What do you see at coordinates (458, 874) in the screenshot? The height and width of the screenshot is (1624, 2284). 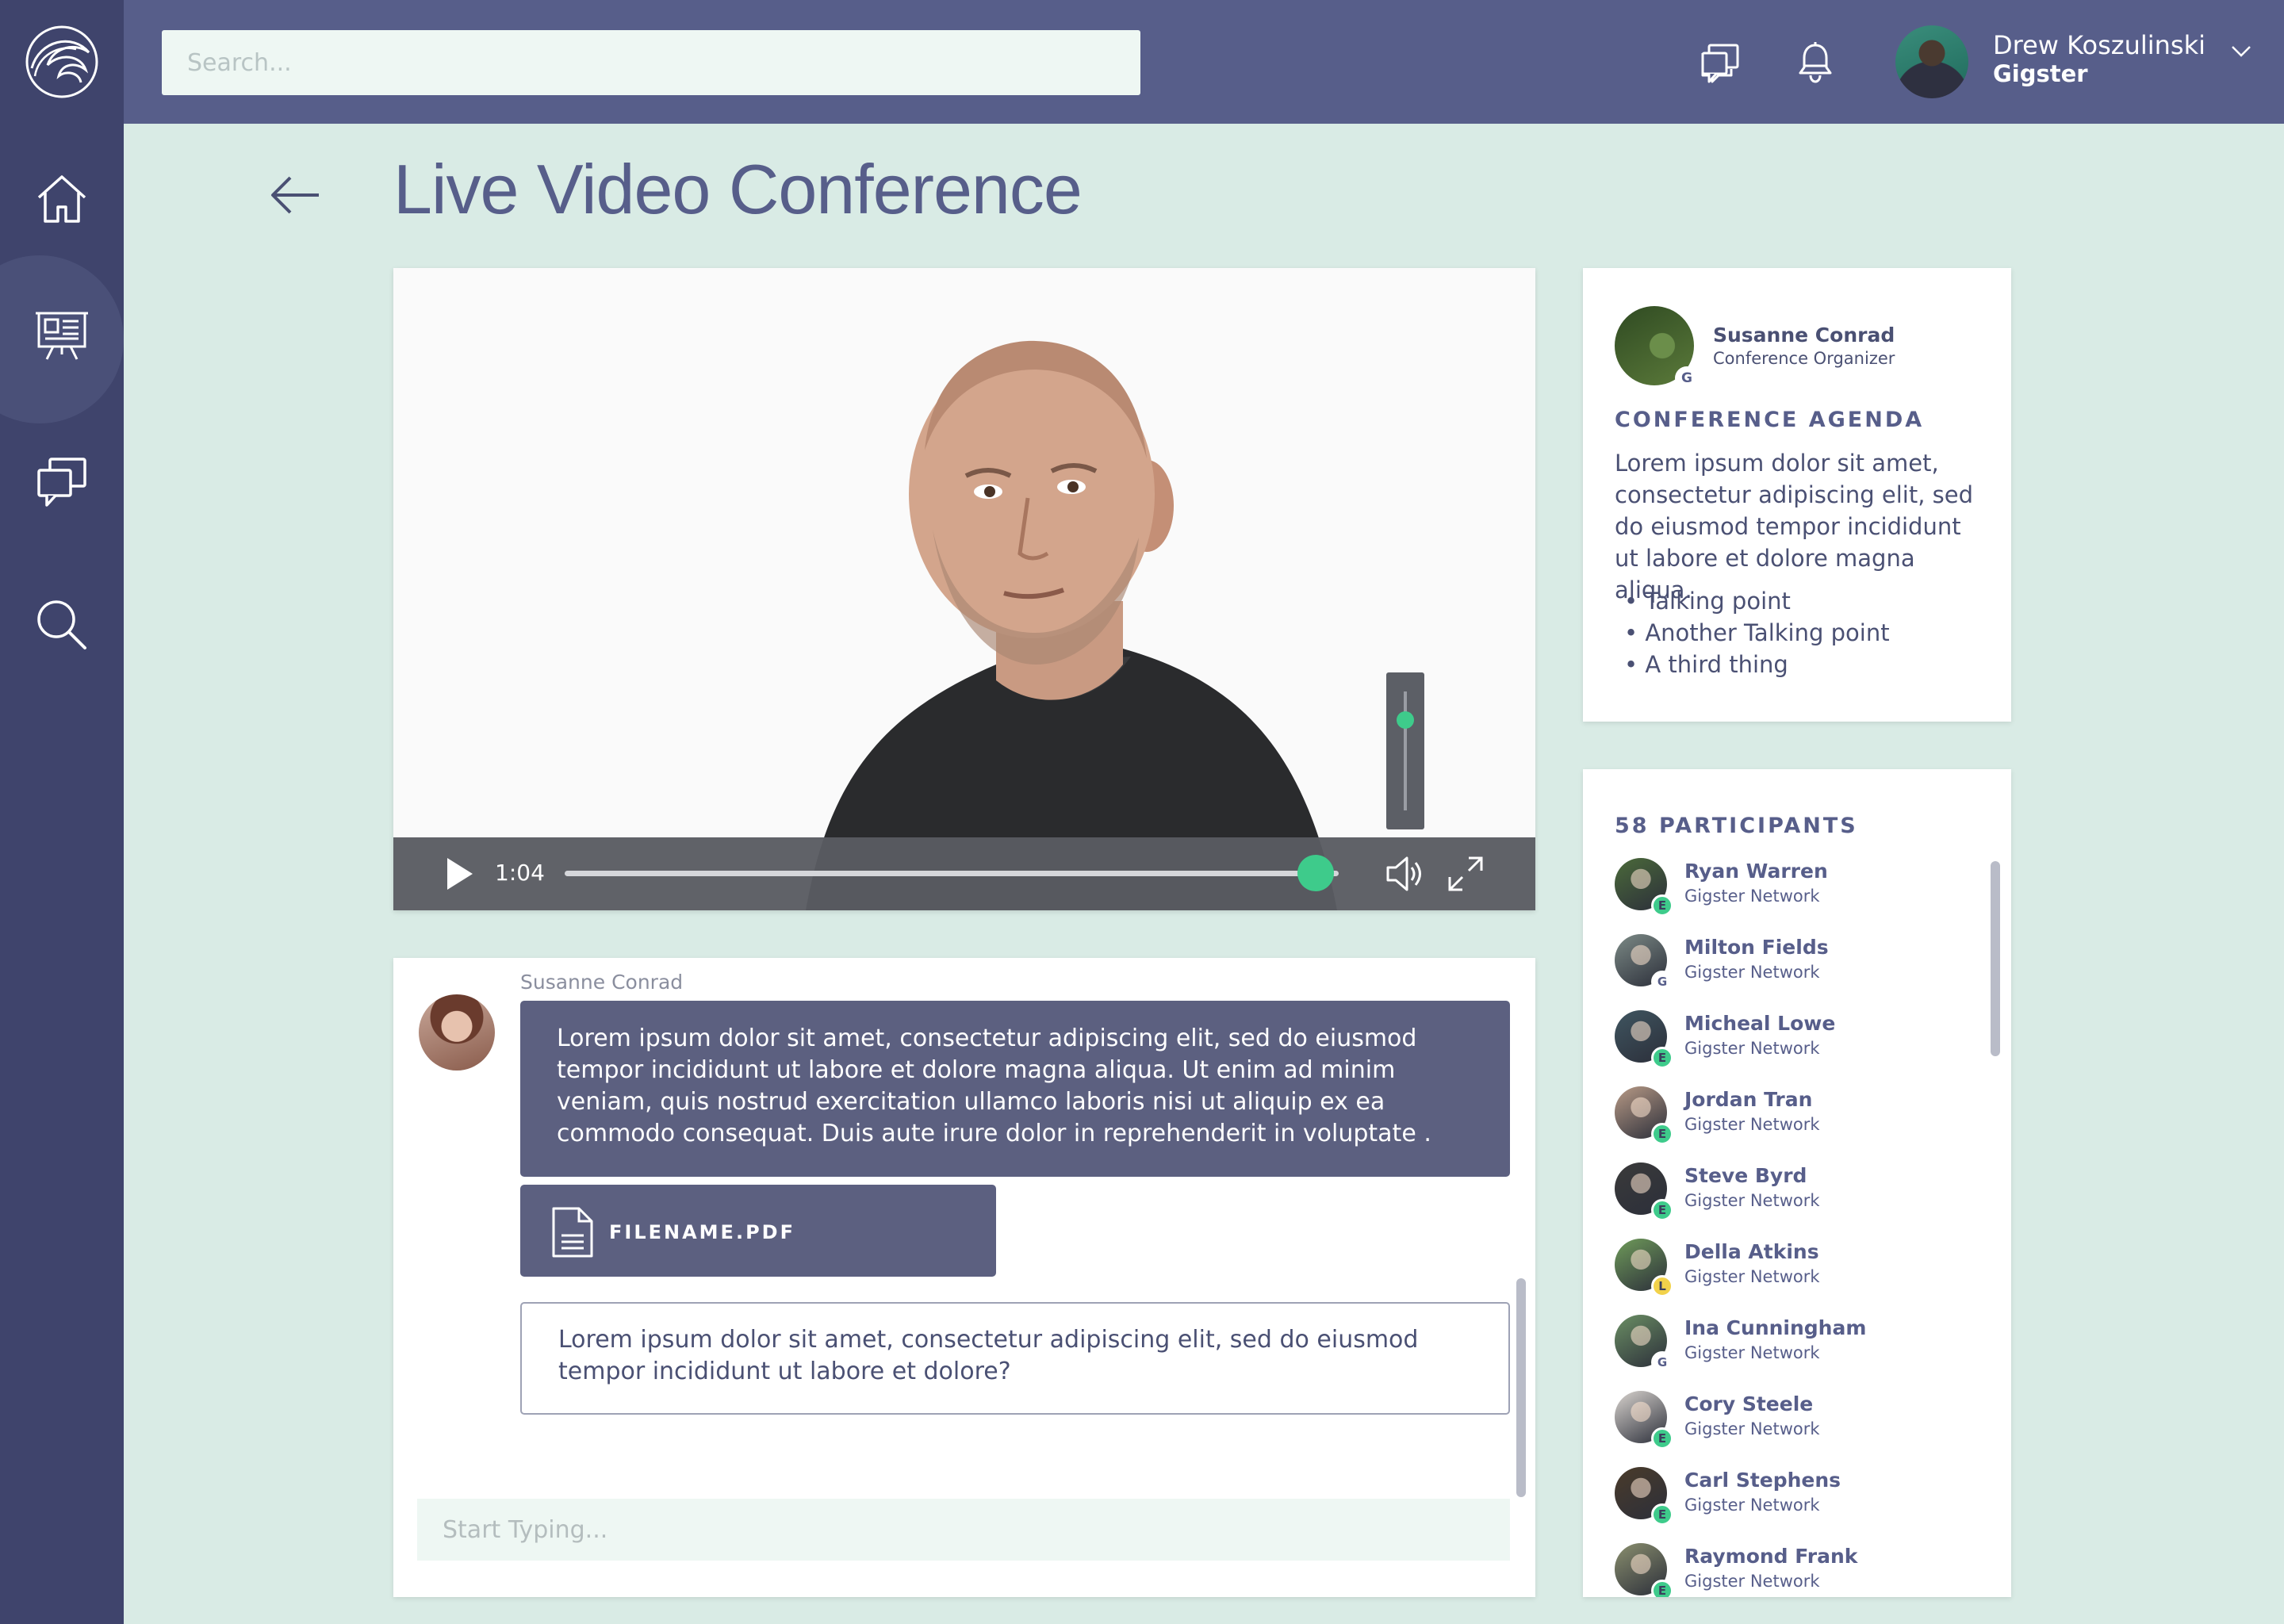 I see `play-icon` at bounding box center [458, 874].